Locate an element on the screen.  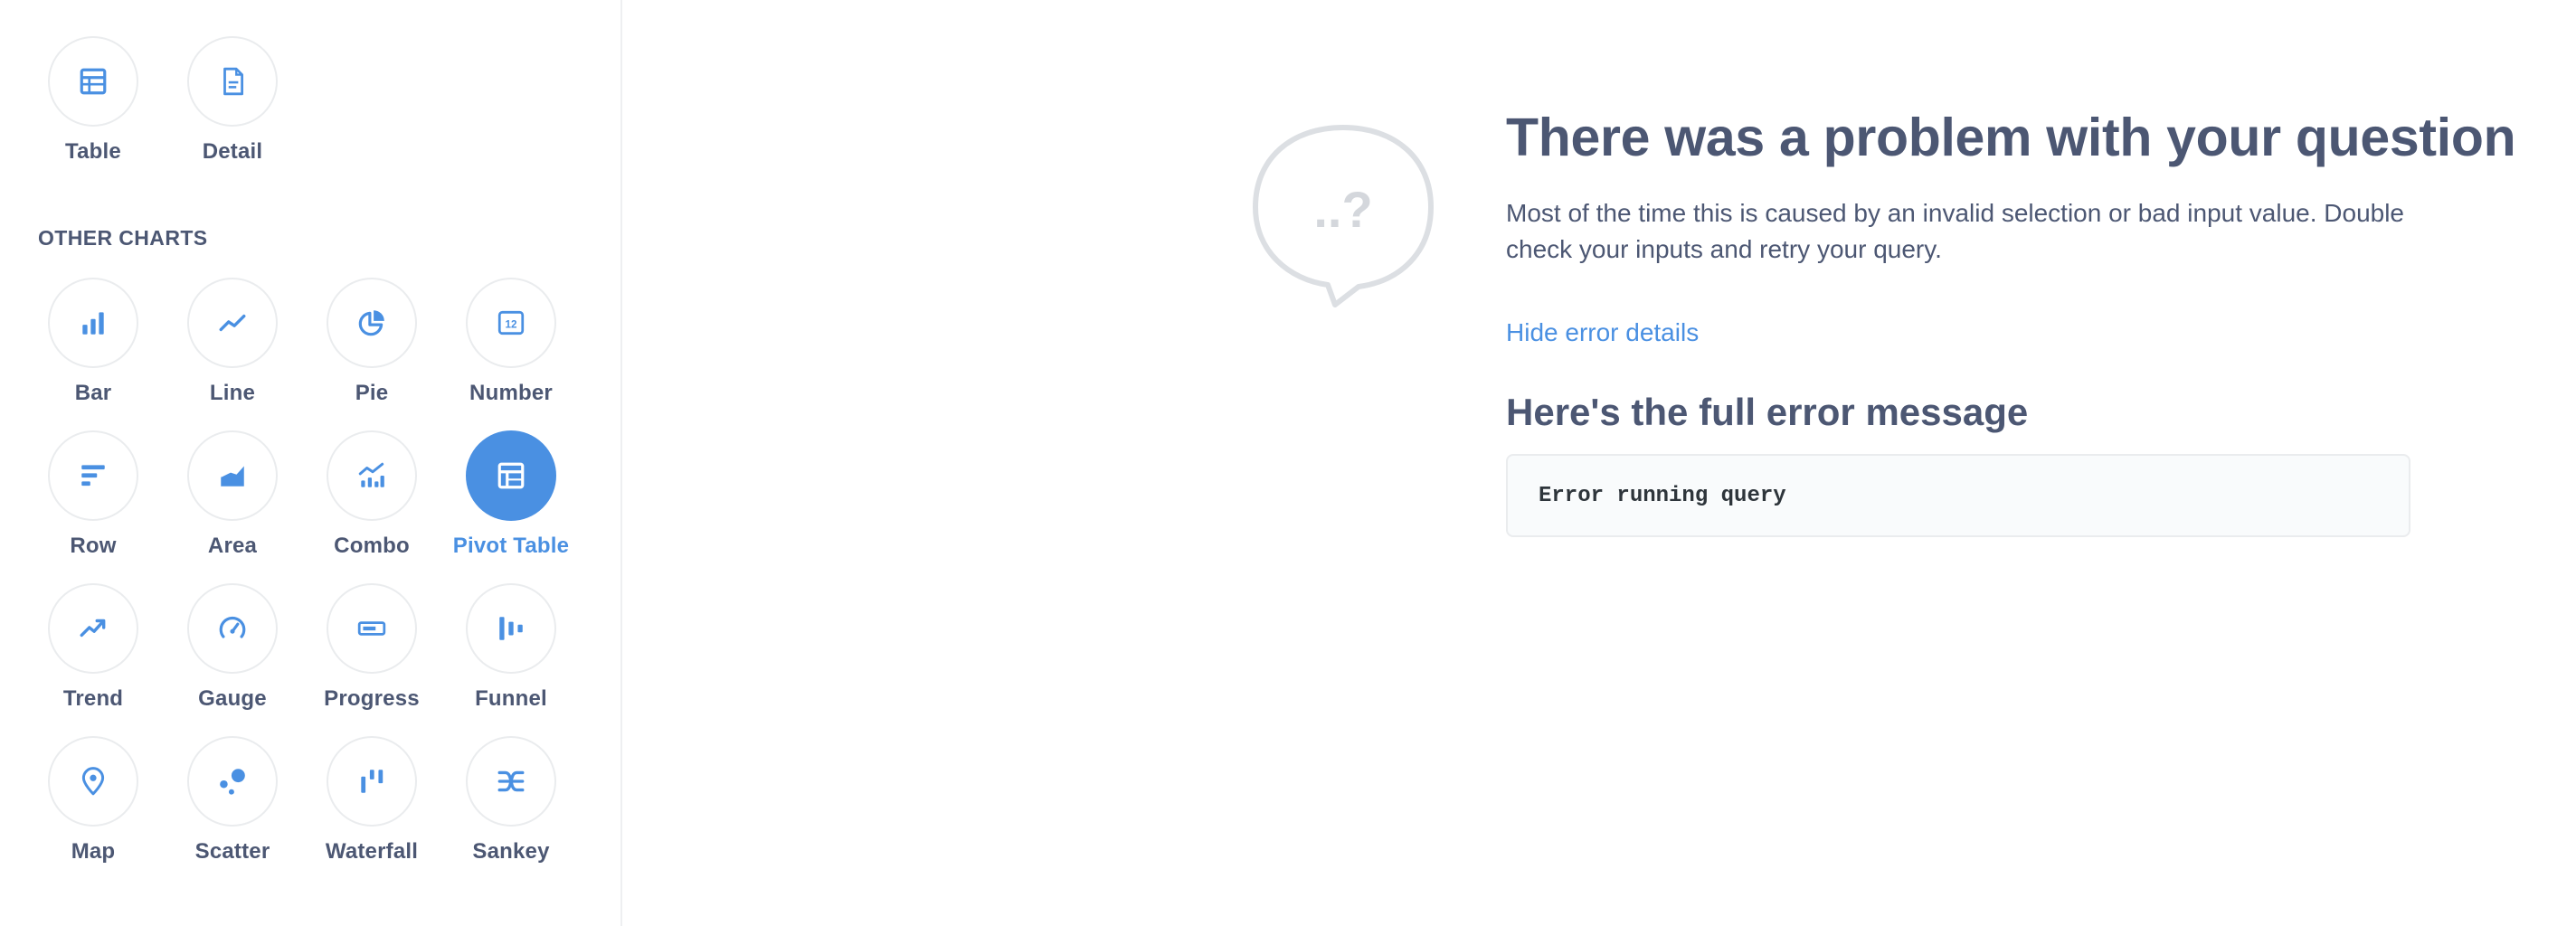
pivot-table-icon is located at coordinates (511, 475).